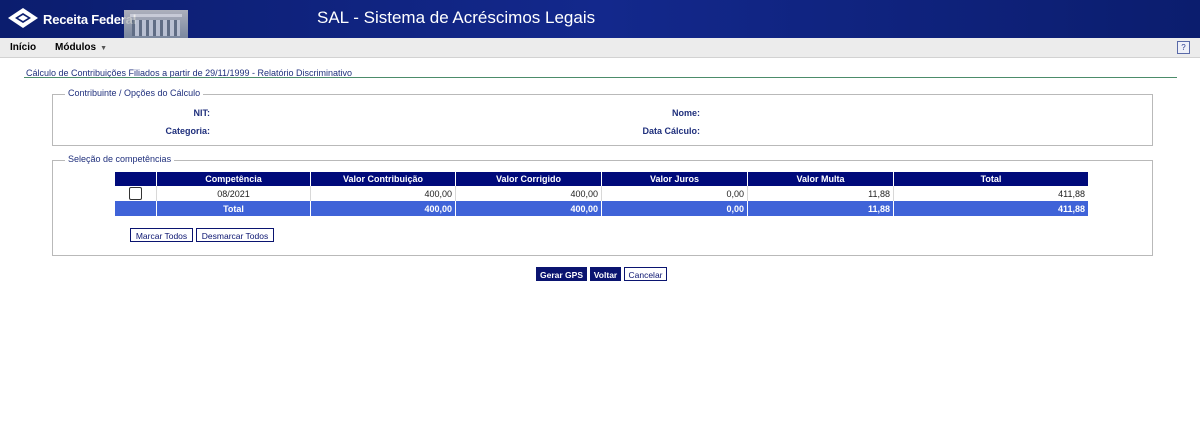 The height and width of the screenshot is (431, 1200). What do you see at coordinates (120, 159) in the screenshot?
I see `competencias-legend: Seleção de competências` at bounding box center [120, 159].